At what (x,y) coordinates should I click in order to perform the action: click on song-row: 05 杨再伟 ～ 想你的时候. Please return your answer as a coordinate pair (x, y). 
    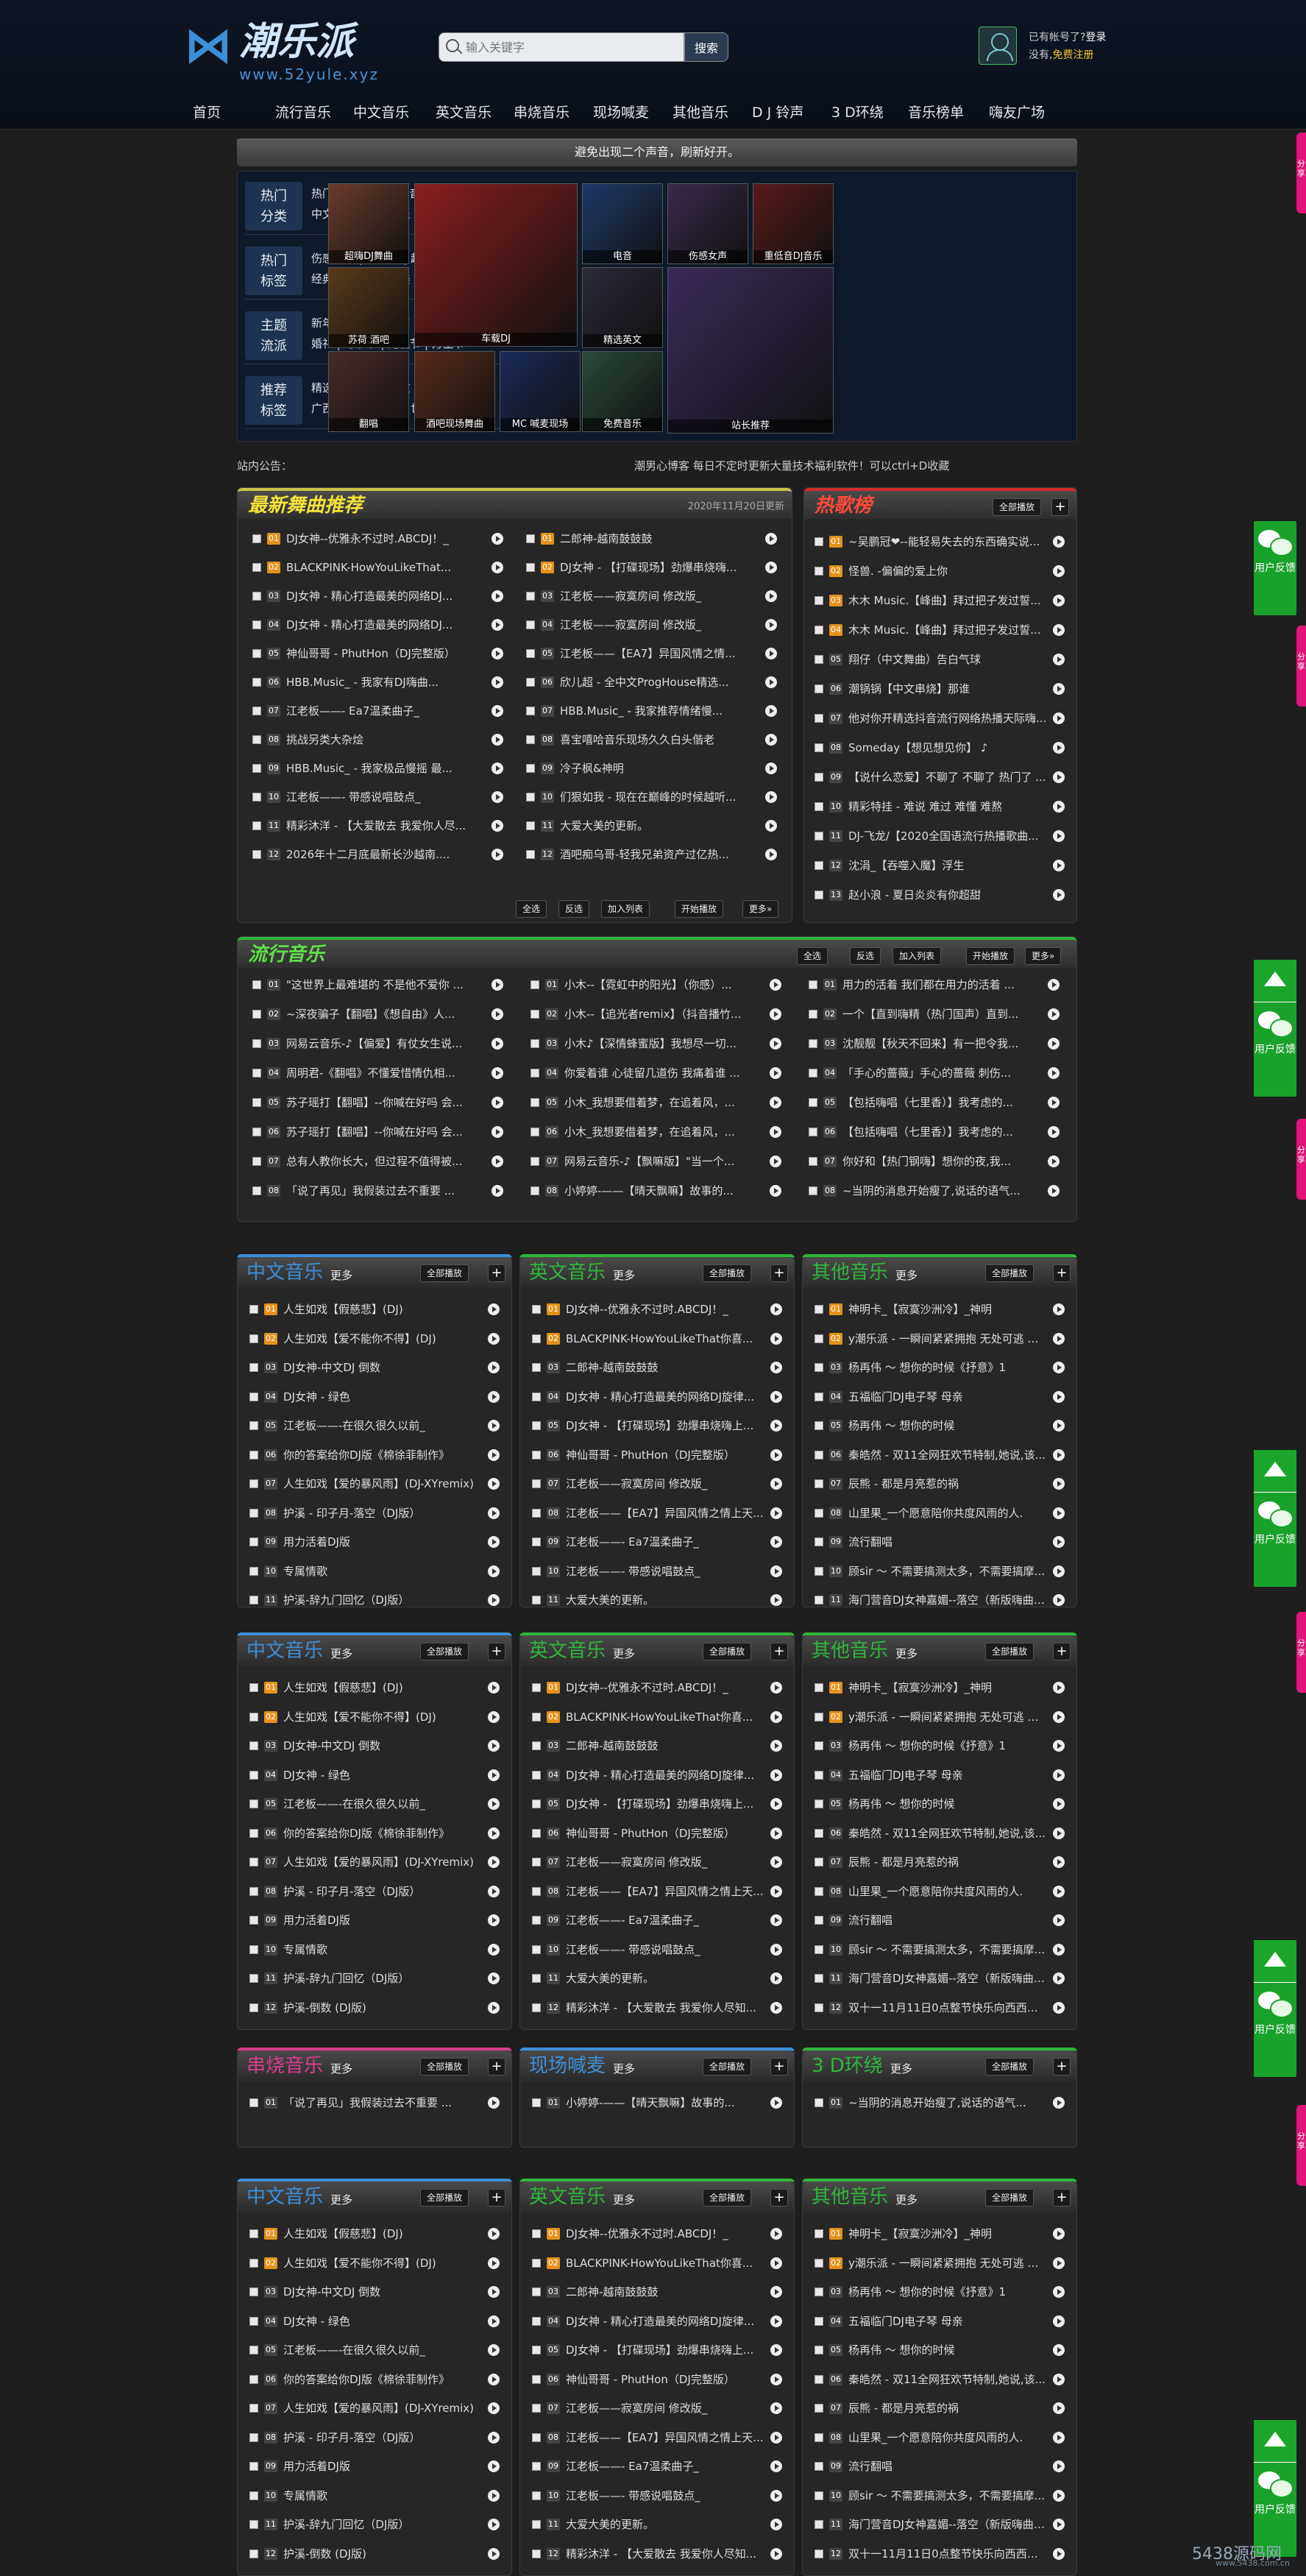
    Looking at the image, I should click on (941, 1426).